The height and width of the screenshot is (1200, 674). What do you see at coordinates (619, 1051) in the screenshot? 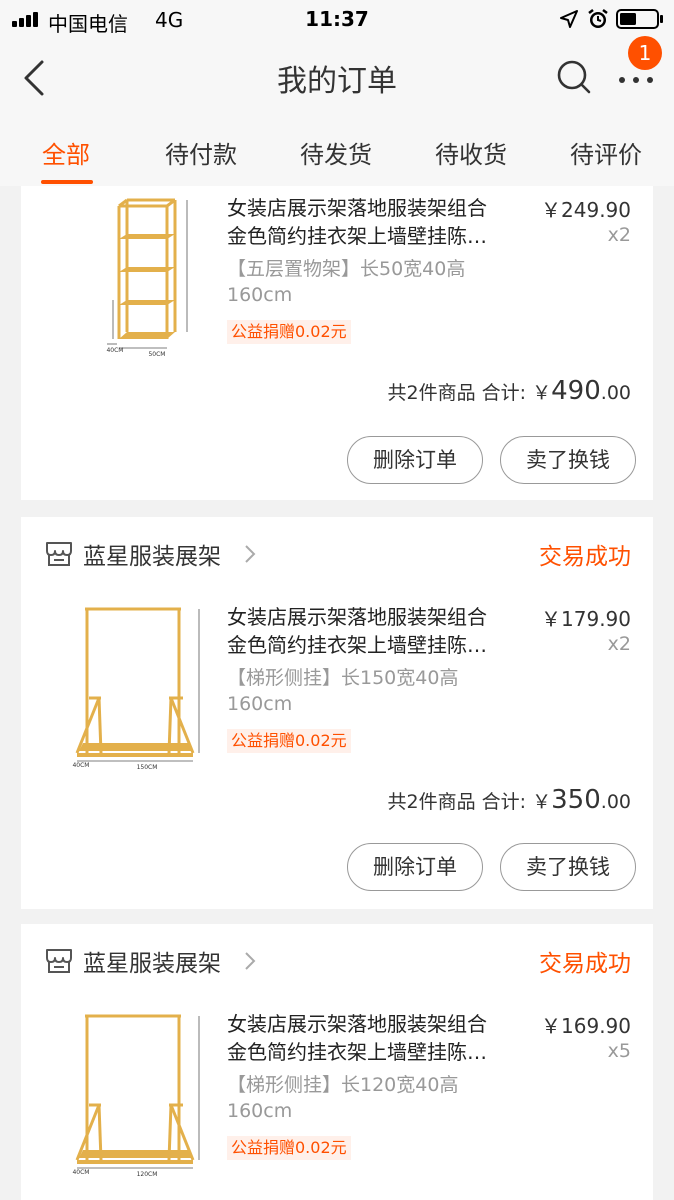
I see `item-quantity: x5` at bounding box center [619, 1051].